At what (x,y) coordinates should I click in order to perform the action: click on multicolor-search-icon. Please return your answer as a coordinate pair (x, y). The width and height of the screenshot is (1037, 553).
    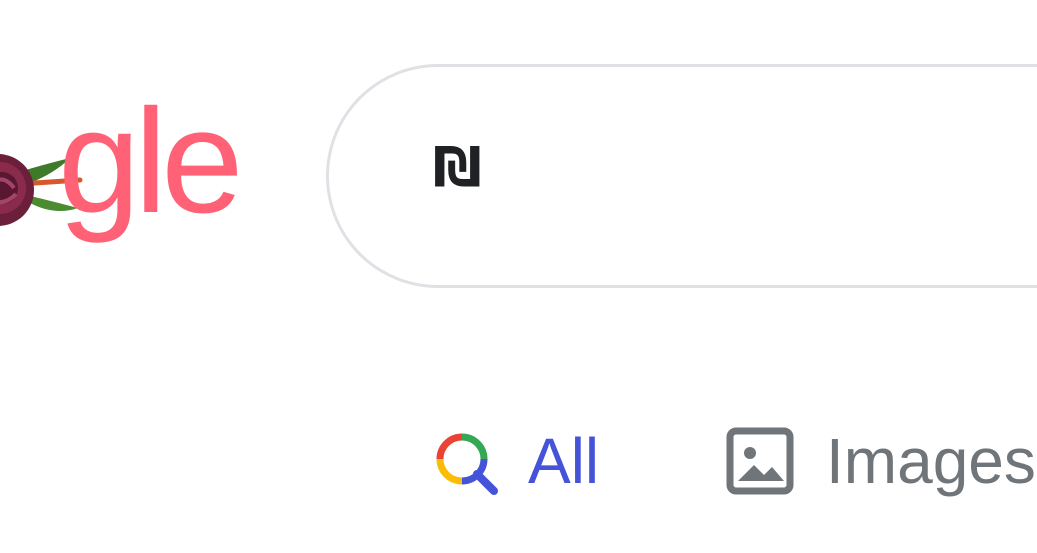
    Looking at the image, I should click on (467, 464).